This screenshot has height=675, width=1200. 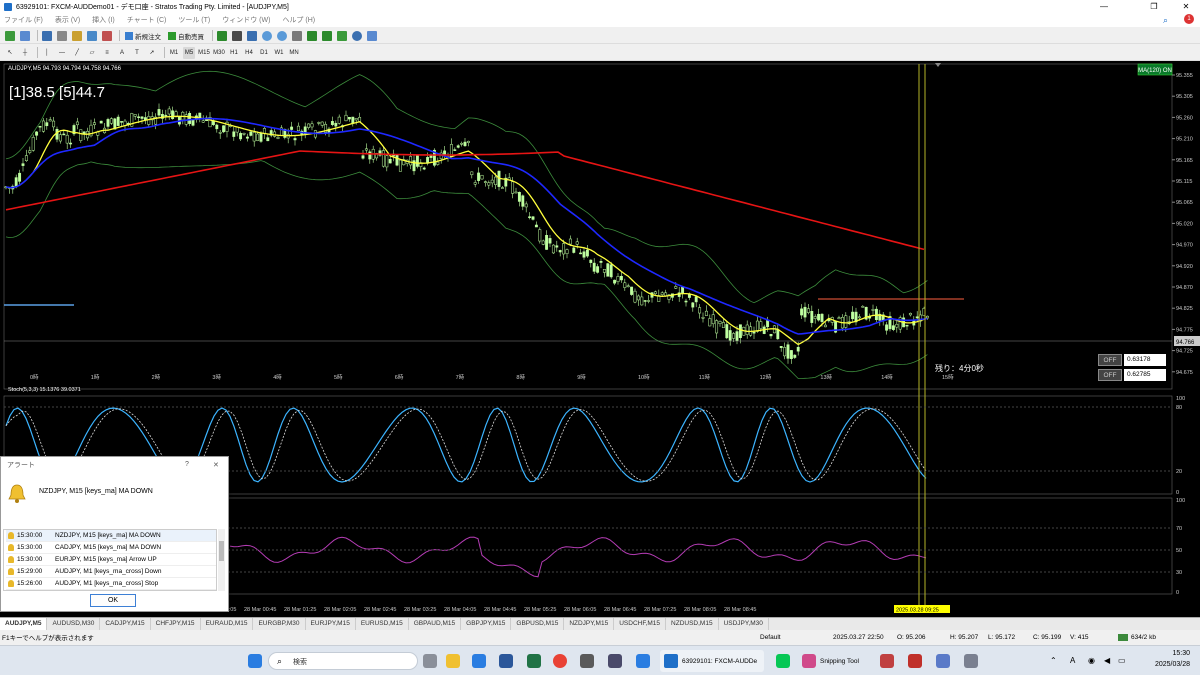 What do you see at coordinates (357, 36) in the screenshot?
I see `periods-button` at bounding box center [357, 36].